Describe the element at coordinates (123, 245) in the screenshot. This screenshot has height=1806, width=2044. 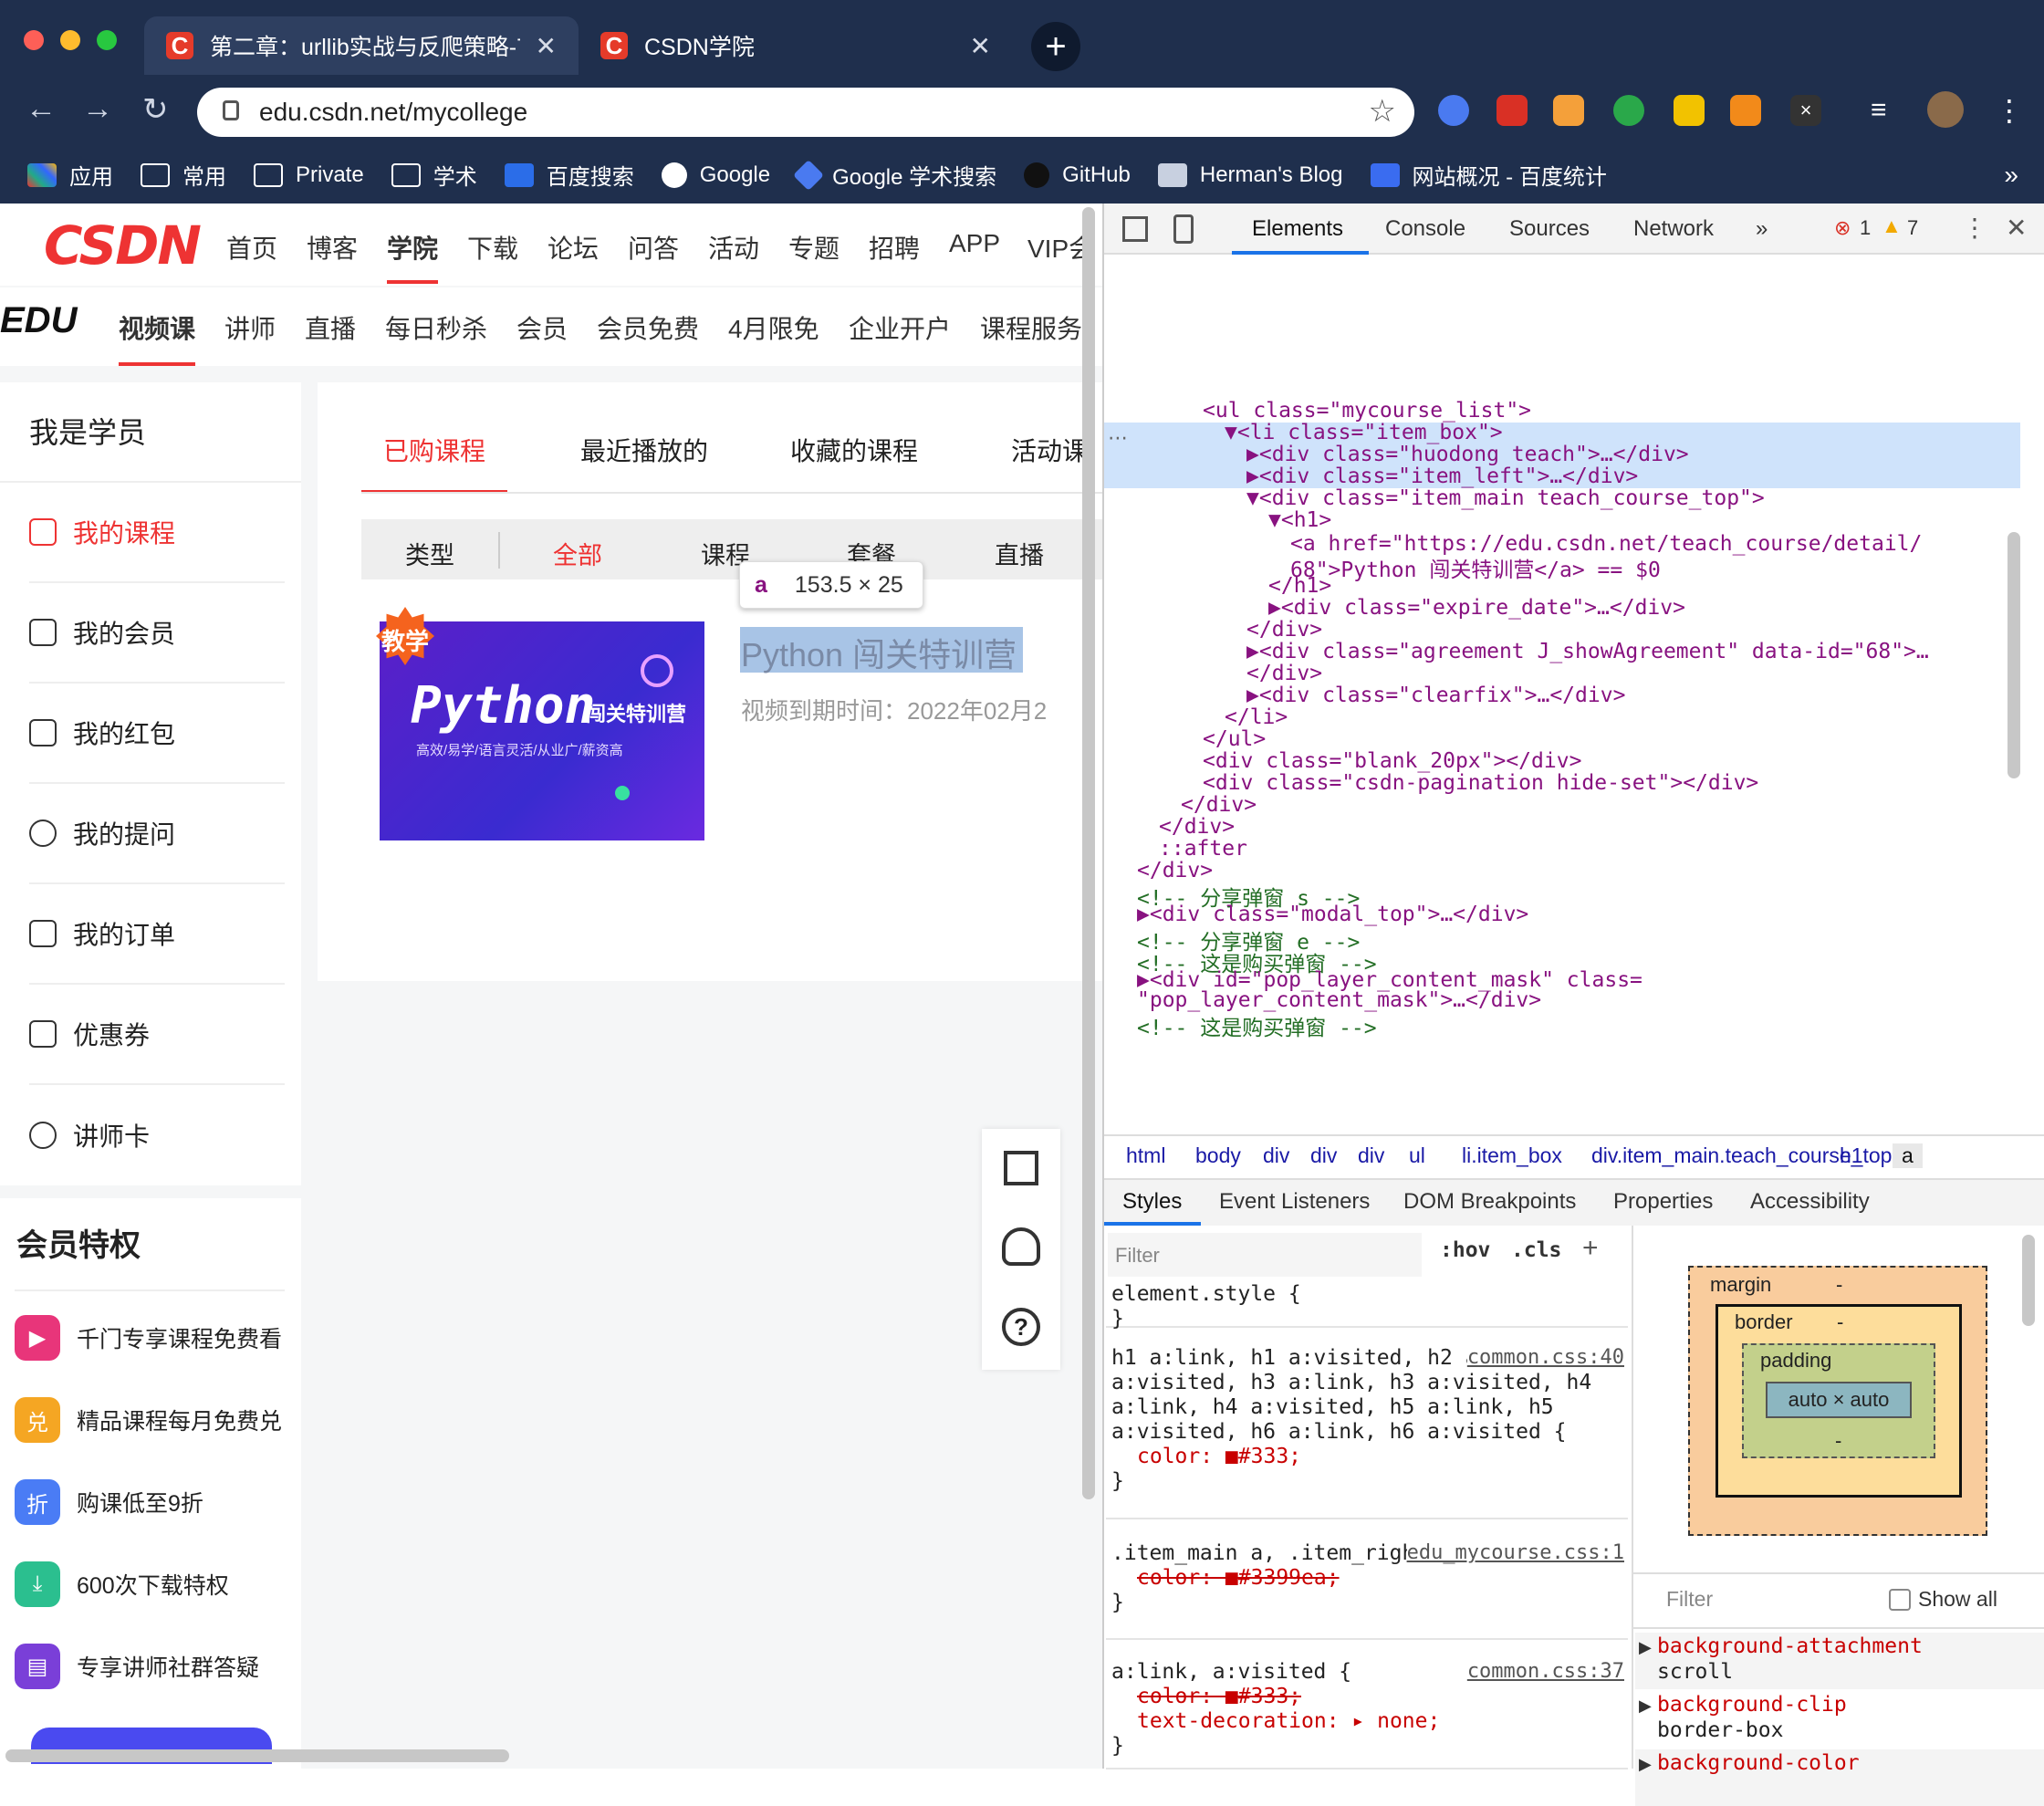
I see `csdn-logo: CSDN` at that location.